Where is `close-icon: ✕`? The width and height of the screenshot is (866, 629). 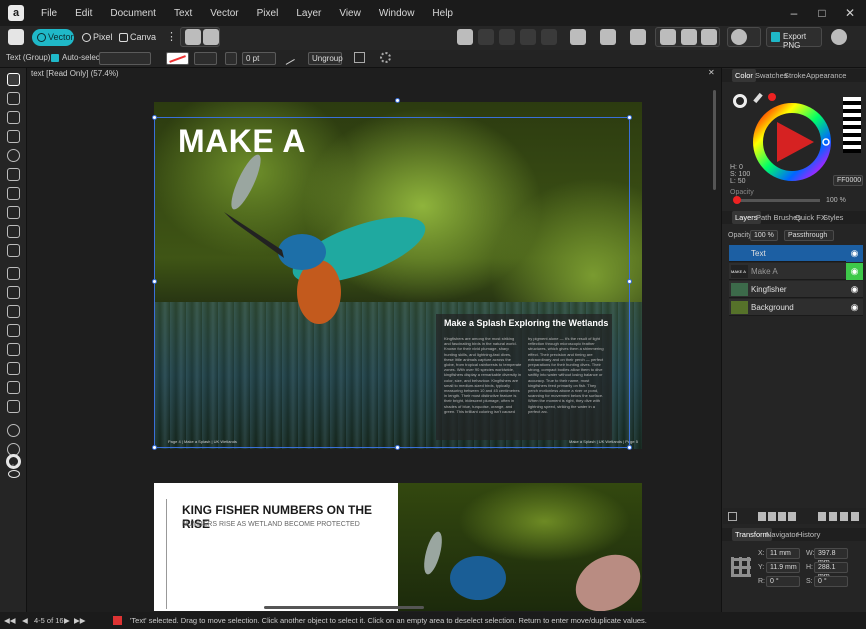
close-icon: ✕ is located at coordinates (850, 13).